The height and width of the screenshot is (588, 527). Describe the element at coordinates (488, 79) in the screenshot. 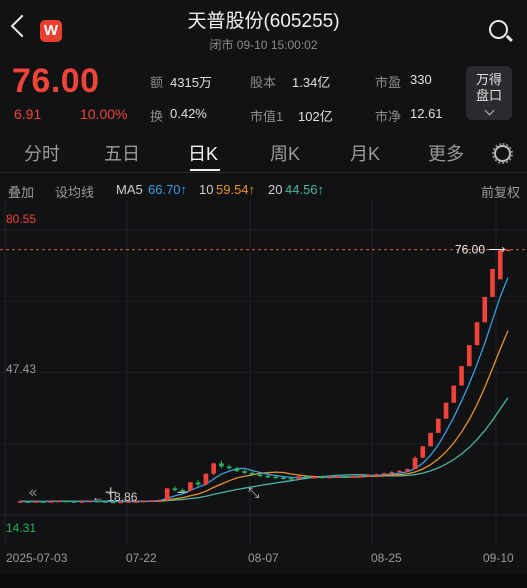

I see `wanpan-line1: 万得` at that location.